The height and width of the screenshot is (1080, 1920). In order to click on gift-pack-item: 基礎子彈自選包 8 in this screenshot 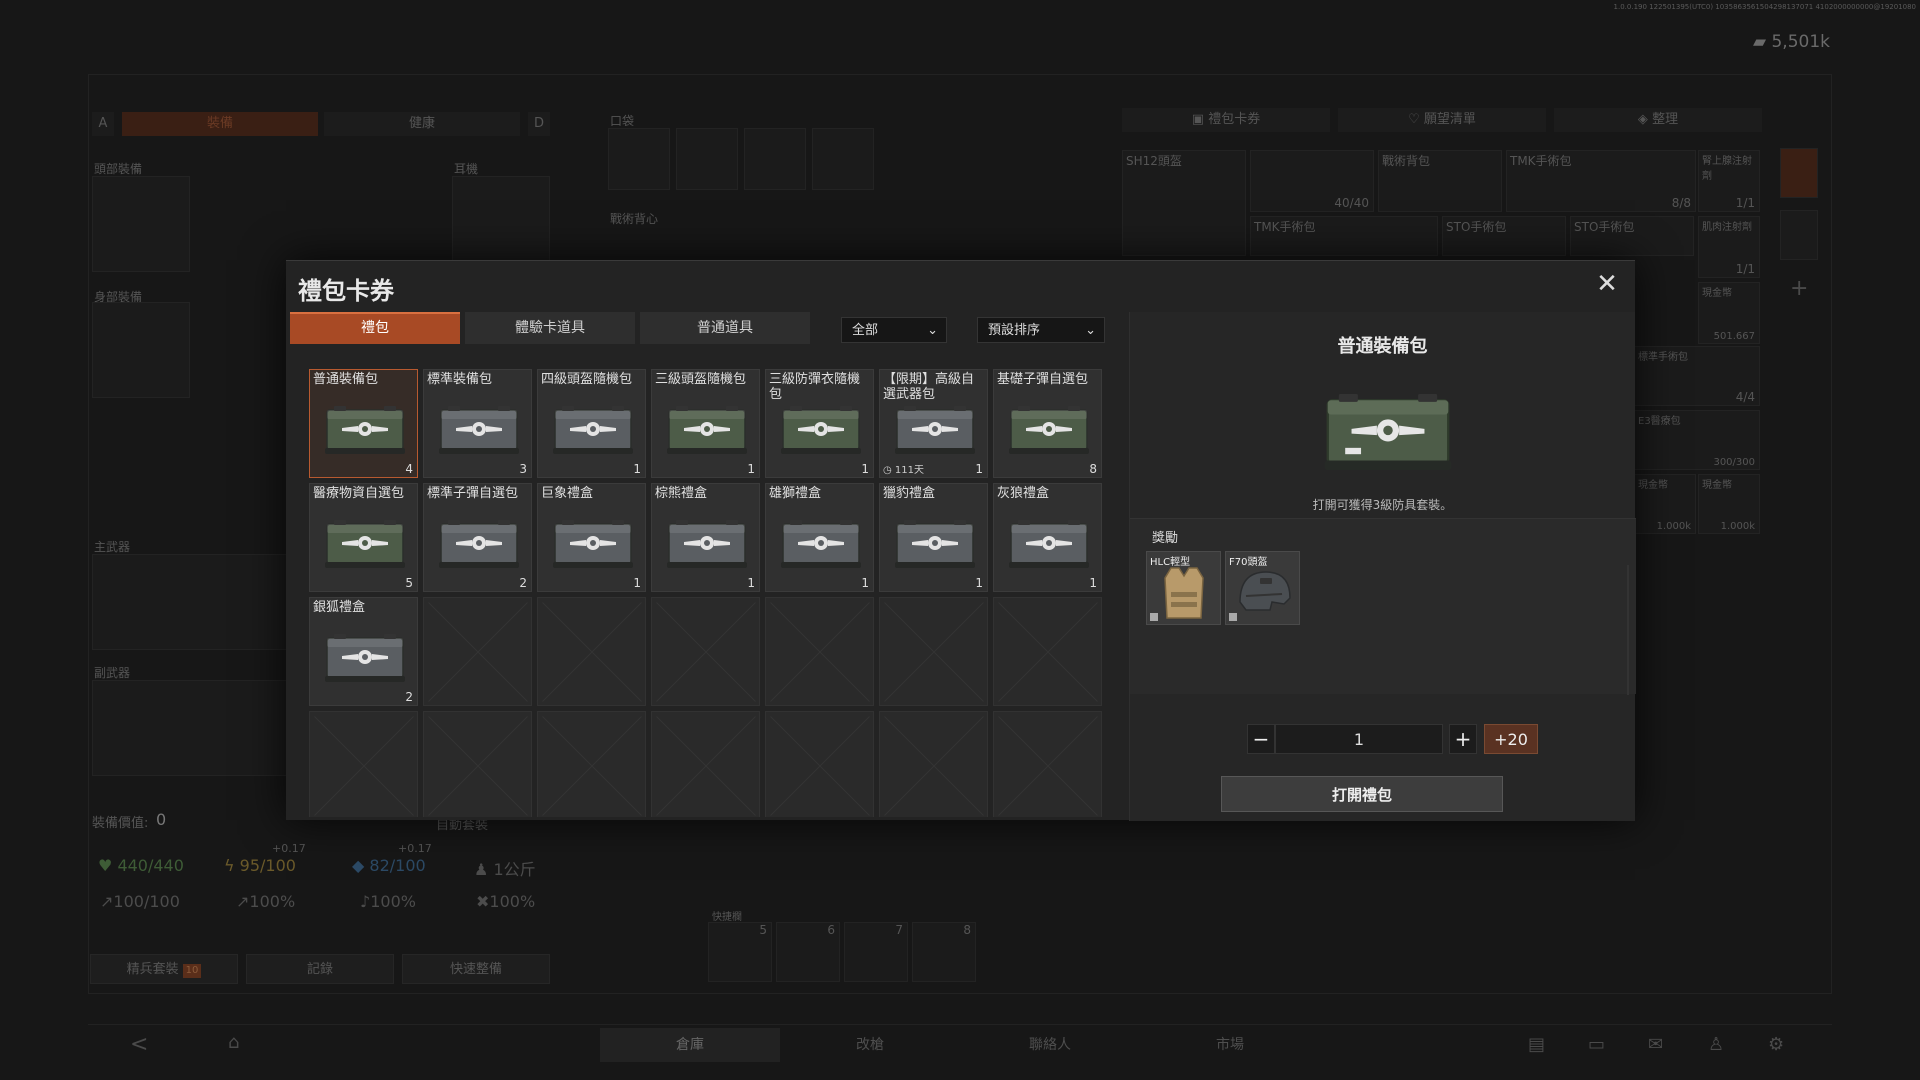, I will do `click(1047, 423)`.